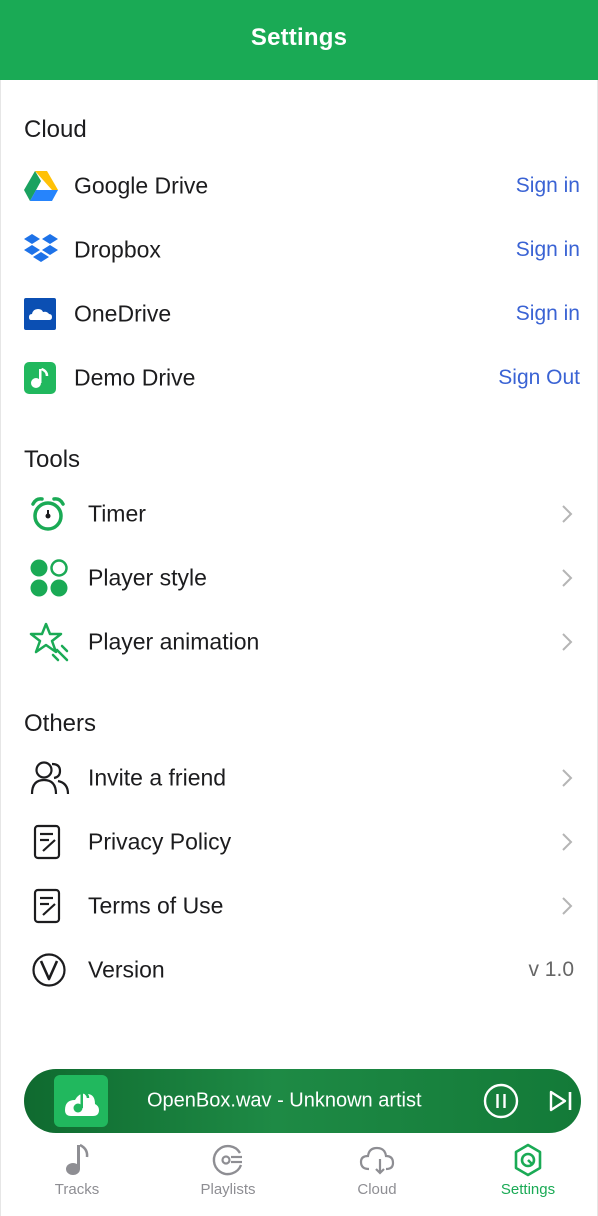  Describe the element at coordinates (299, 314) in the screenshot. I see `cloud-row-onedrive: OneDrive Sign in` at that location.